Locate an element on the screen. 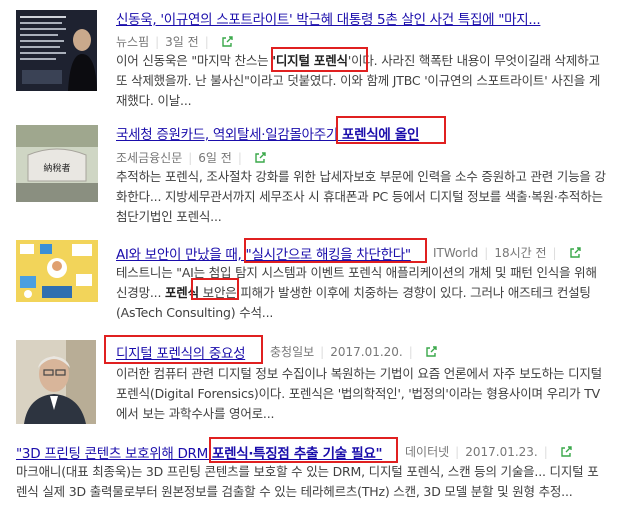  result-source: ITWorld is located at coordinates (455, 253).